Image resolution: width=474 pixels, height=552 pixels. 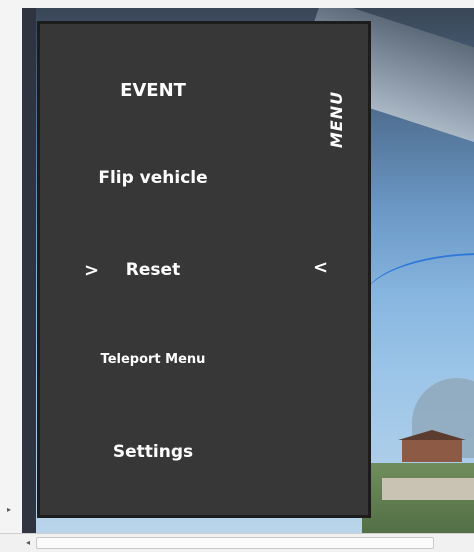 What do you see at coordinates (153, 90) in the screenshot?
I see `menu-item-event: EVENT` at bounding box center [153, 90].